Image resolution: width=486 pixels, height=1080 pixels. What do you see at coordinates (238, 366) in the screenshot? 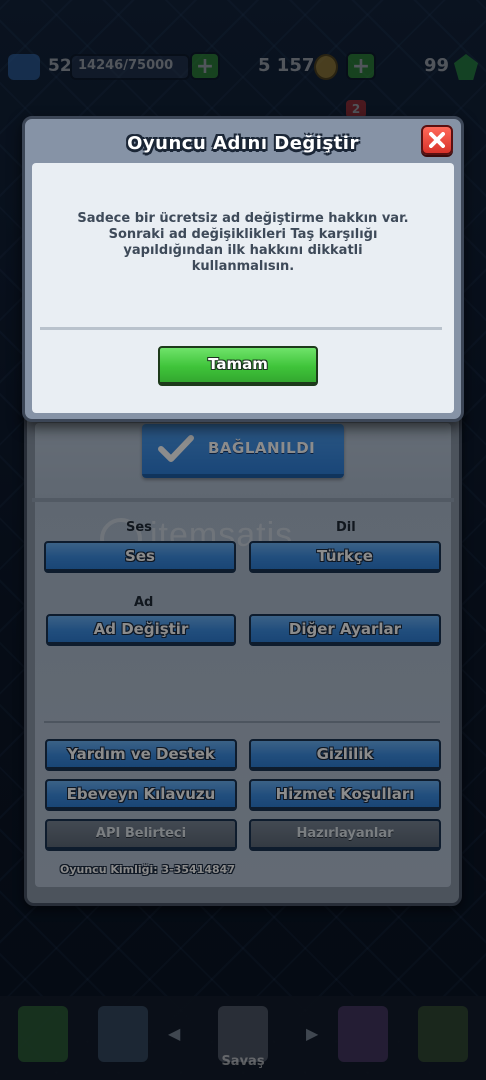
I see `ok-button: Tamam` at bounding box center [238, 366].